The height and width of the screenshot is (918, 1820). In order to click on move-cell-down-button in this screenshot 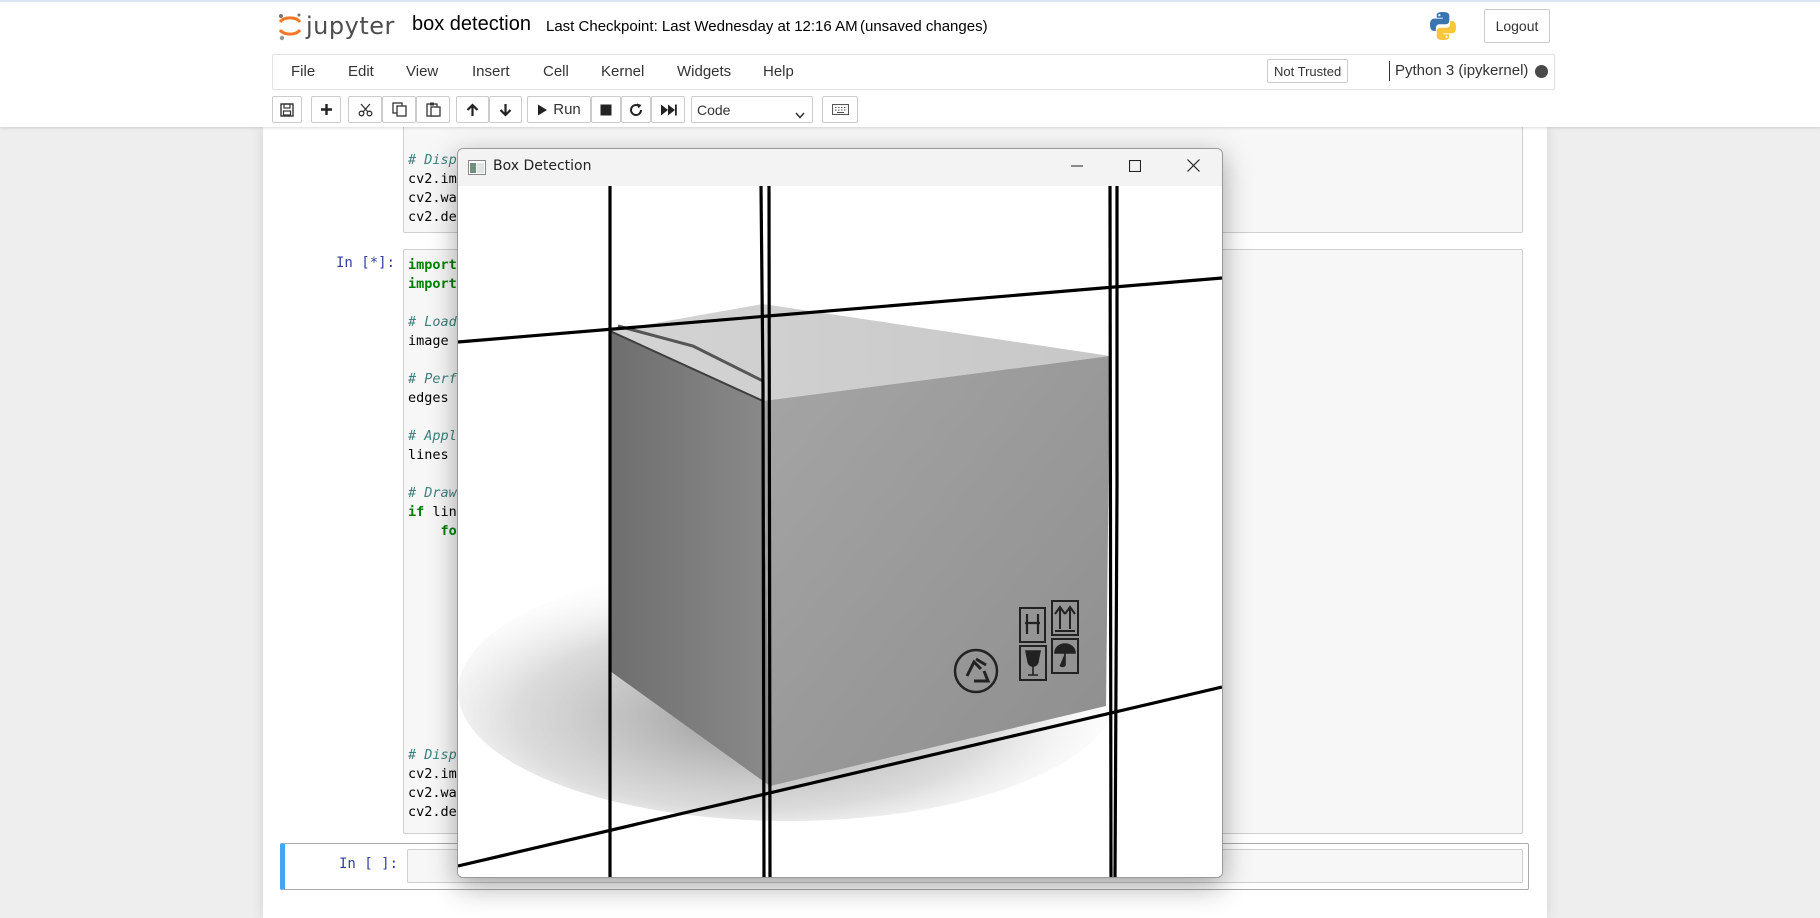, I will do `click(505, 109)`.